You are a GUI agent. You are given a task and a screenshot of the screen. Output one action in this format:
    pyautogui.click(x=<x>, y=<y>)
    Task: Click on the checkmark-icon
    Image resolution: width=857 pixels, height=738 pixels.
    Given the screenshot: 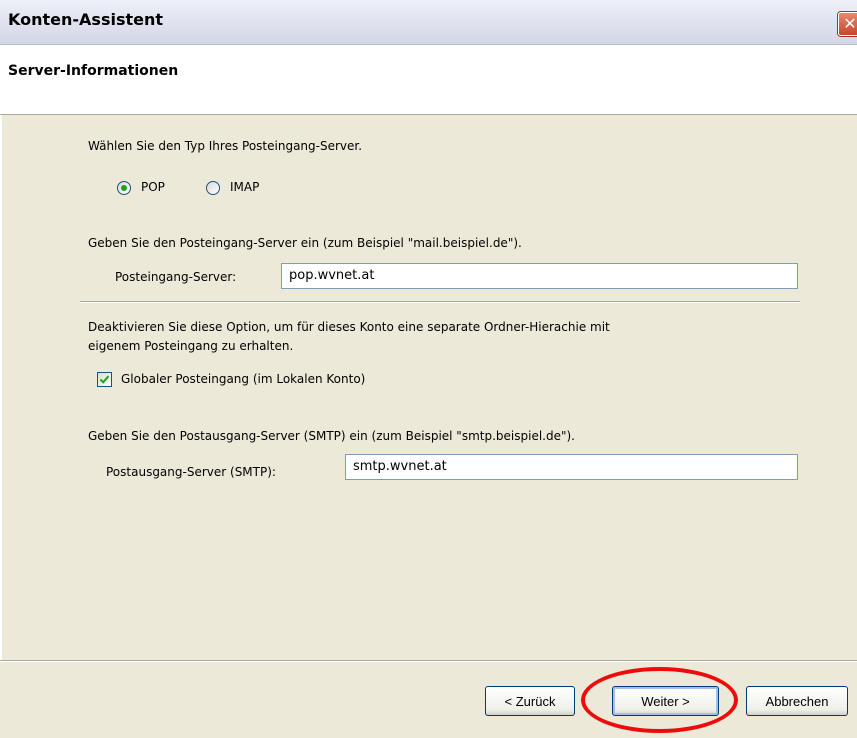 What is the action you would take?
    pyautogui.click(x=104, y=379)
    